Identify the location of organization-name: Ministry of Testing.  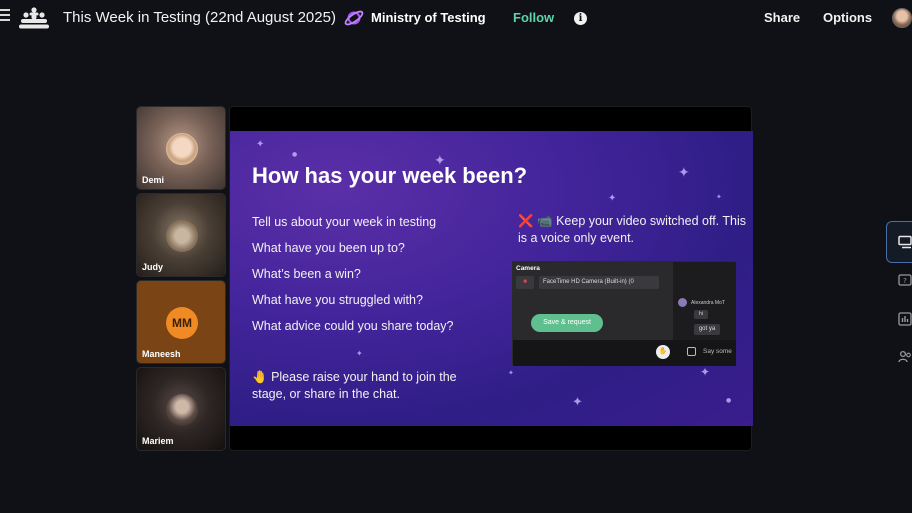
(428, 17).